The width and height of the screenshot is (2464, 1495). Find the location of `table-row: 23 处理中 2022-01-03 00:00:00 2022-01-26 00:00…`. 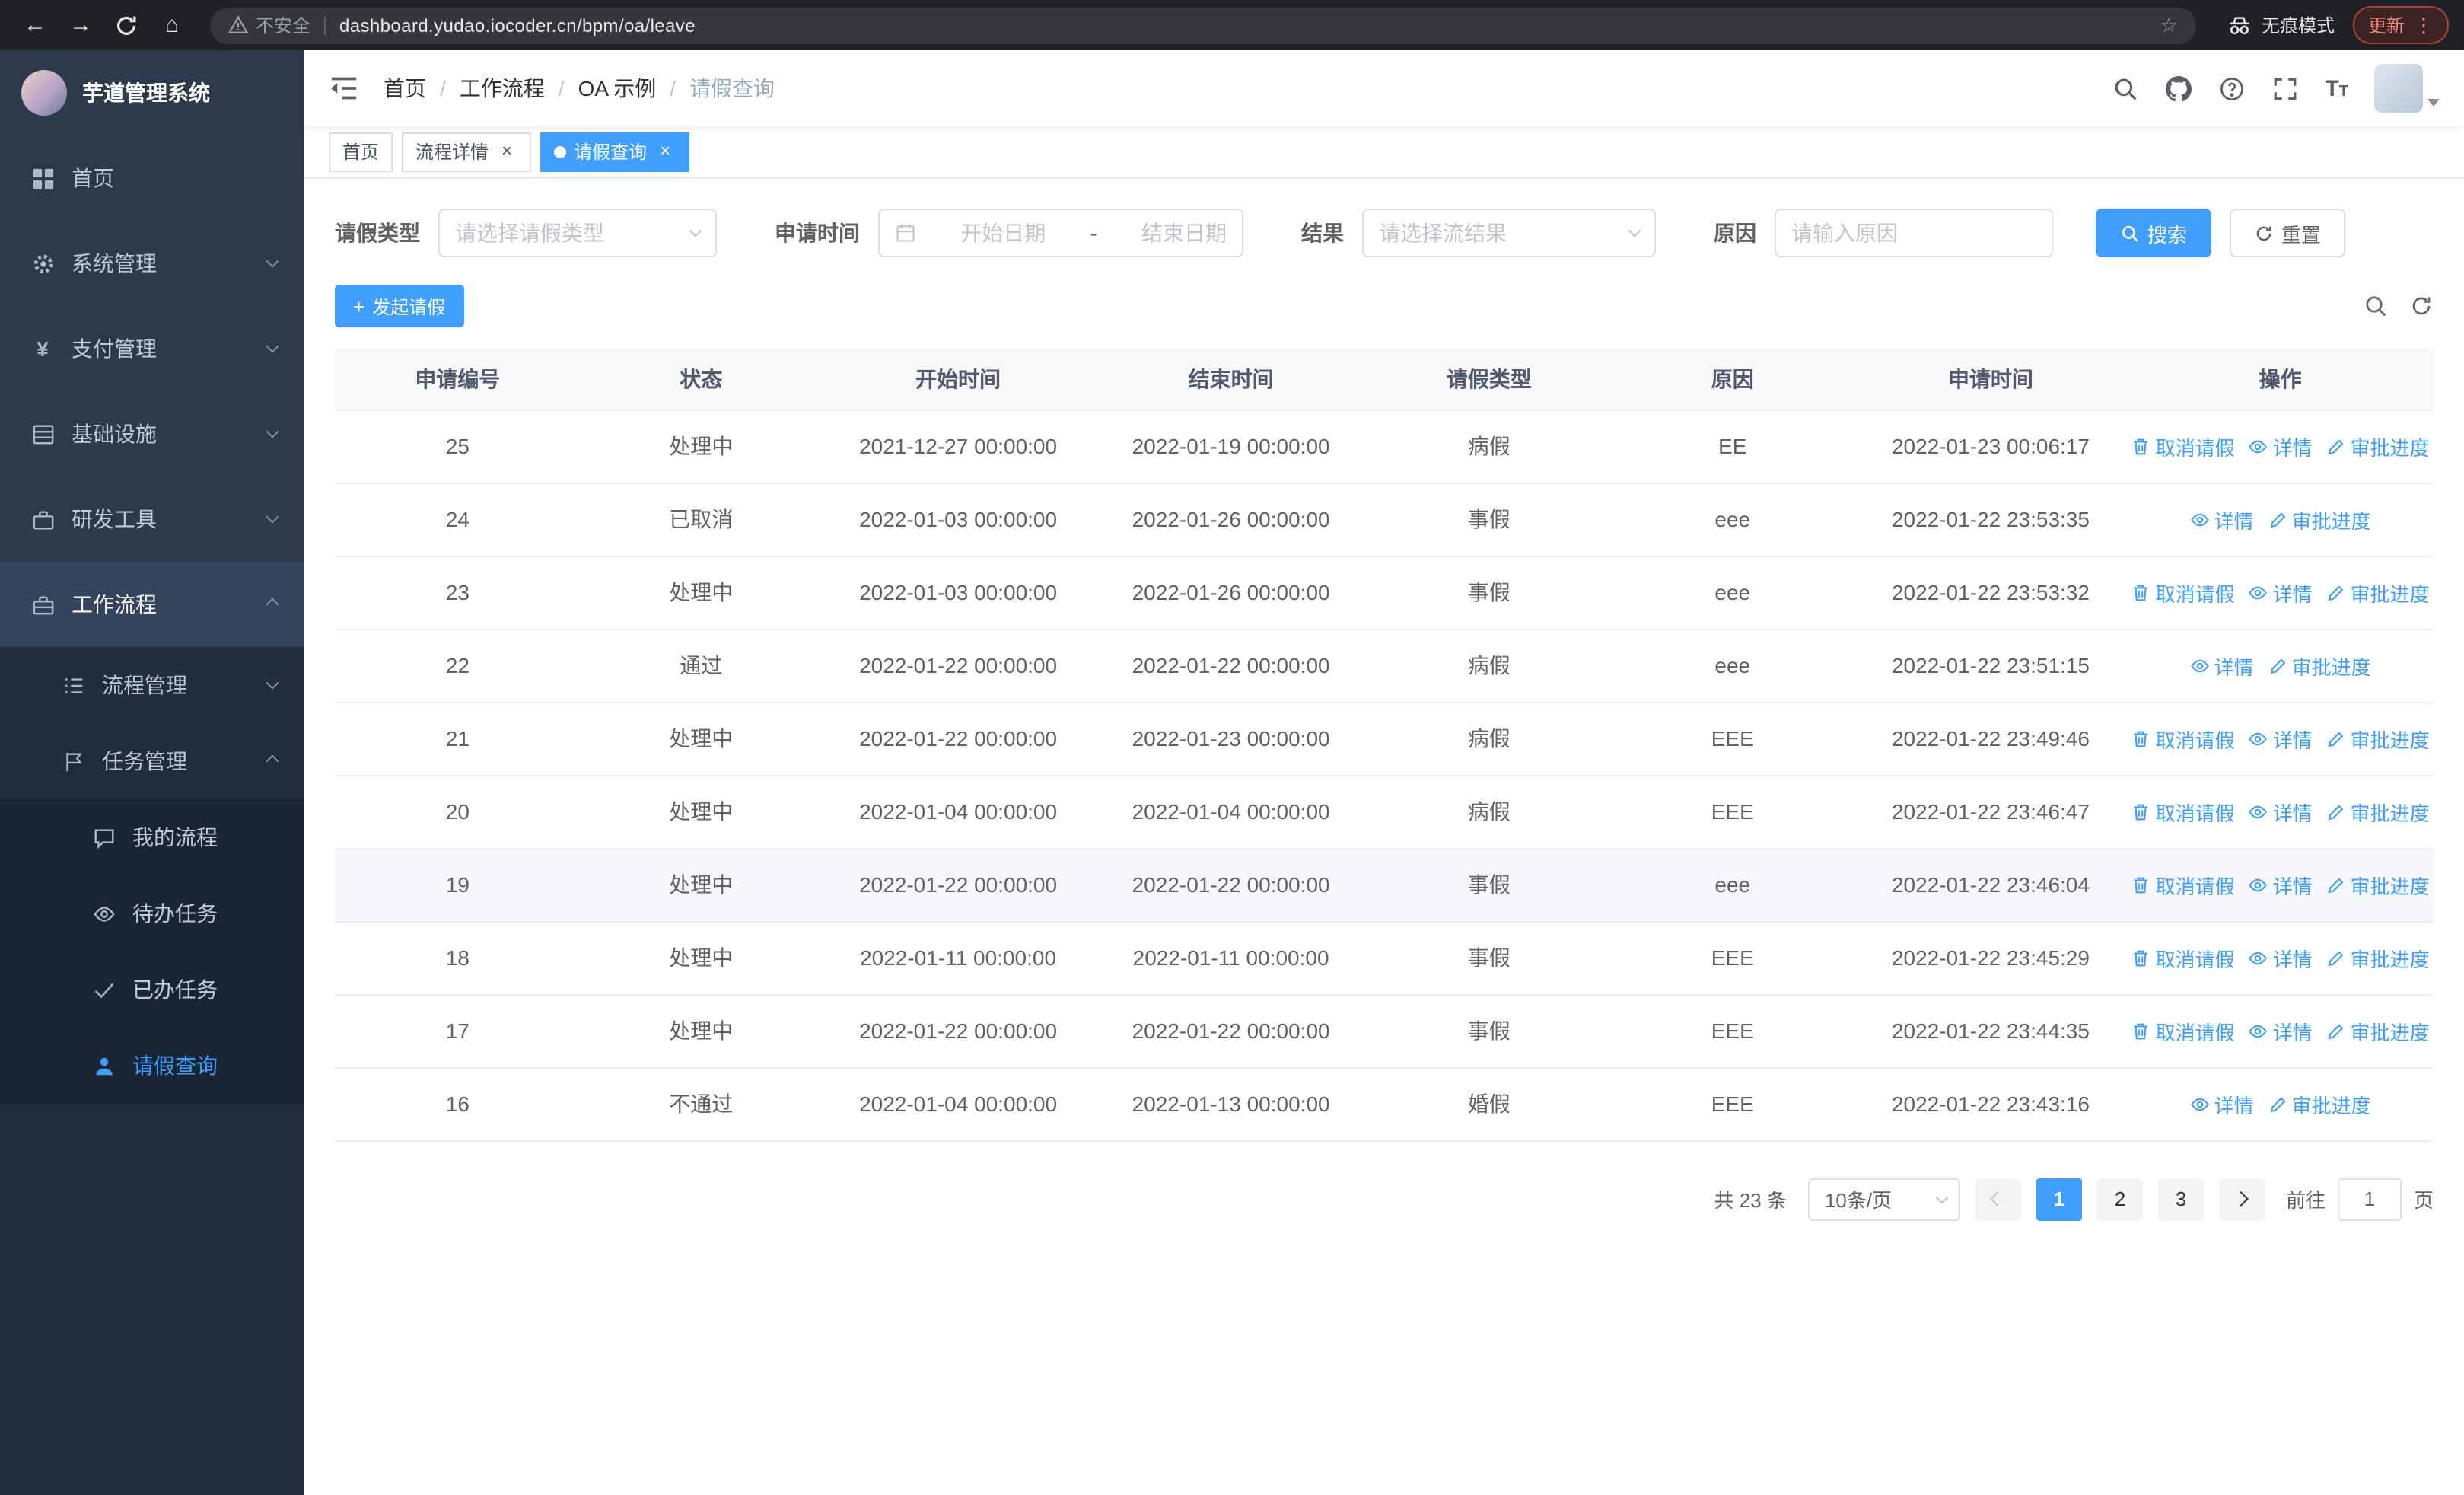

table-row: 23 处理中 2022-01-03 00:00:00 2022-01-26 00:00… is located at coordinates (1384, 593).